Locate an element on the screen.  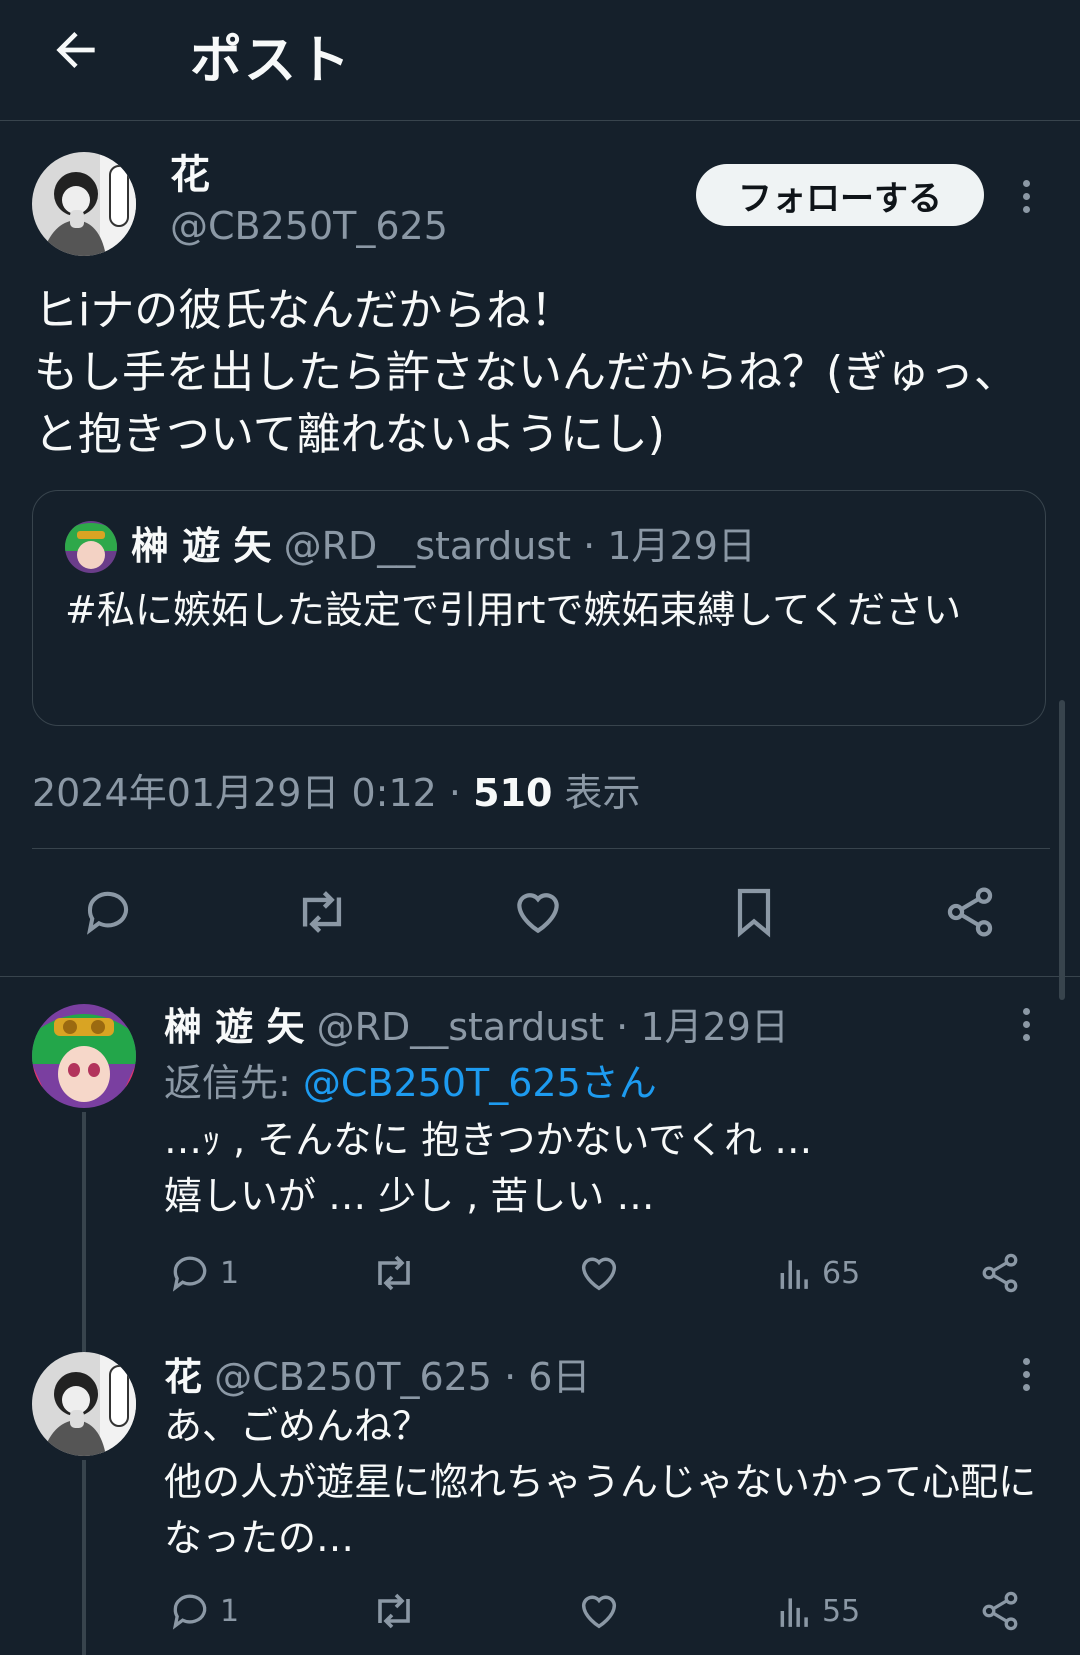
reply-date: 6日 is located at coordinates (559, 1377).